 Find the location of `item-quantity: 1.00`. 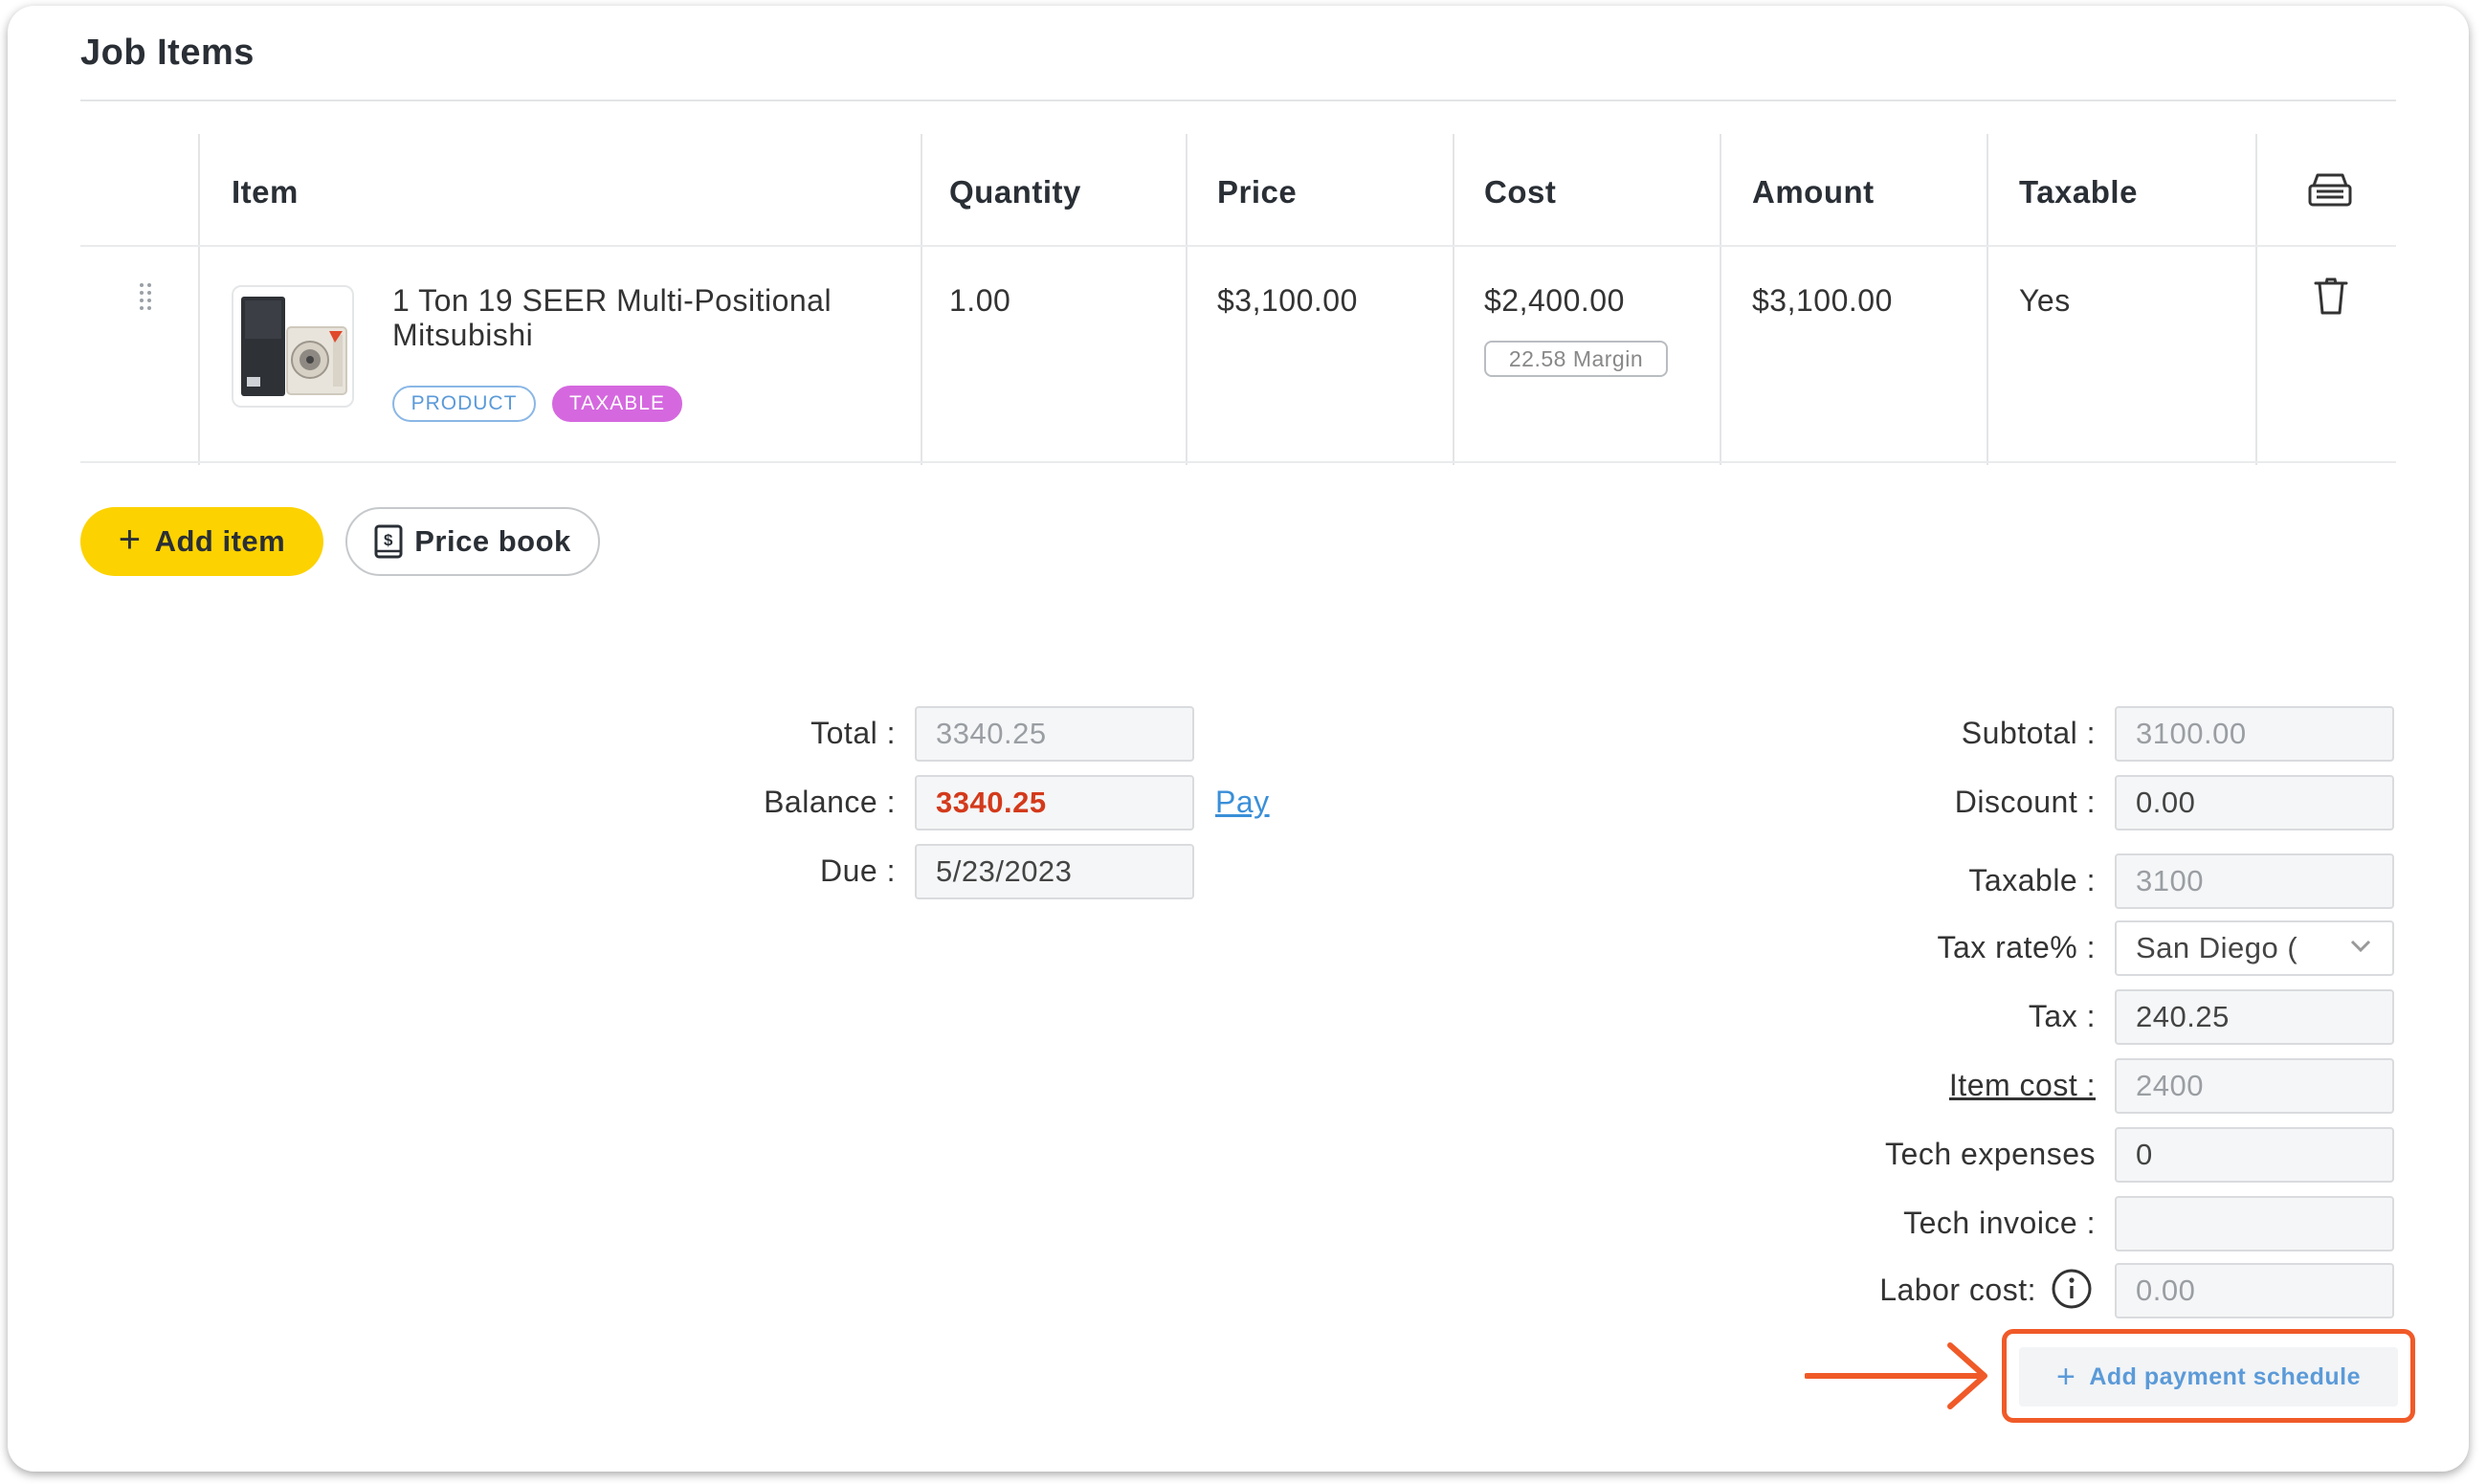

item-quantity: 1.00 is located at coordinates (980, 301).